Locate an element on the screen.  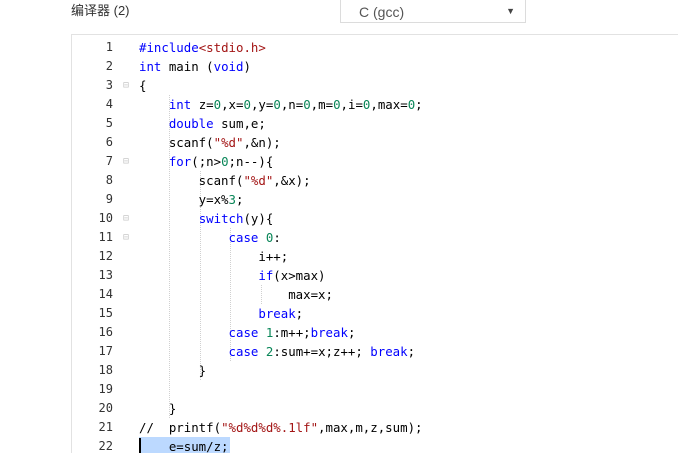
code-line: 4 int z=0,x=0,y=0,n=0,m=0,i=0,max=0; is located at coordinates (375, 104).